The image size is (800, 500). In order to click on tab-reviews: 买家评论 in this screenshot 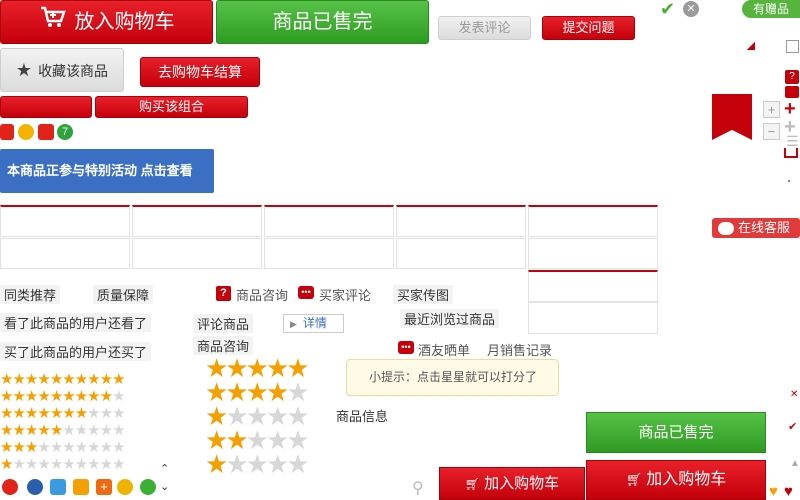, I will do `click(345, 294)`.